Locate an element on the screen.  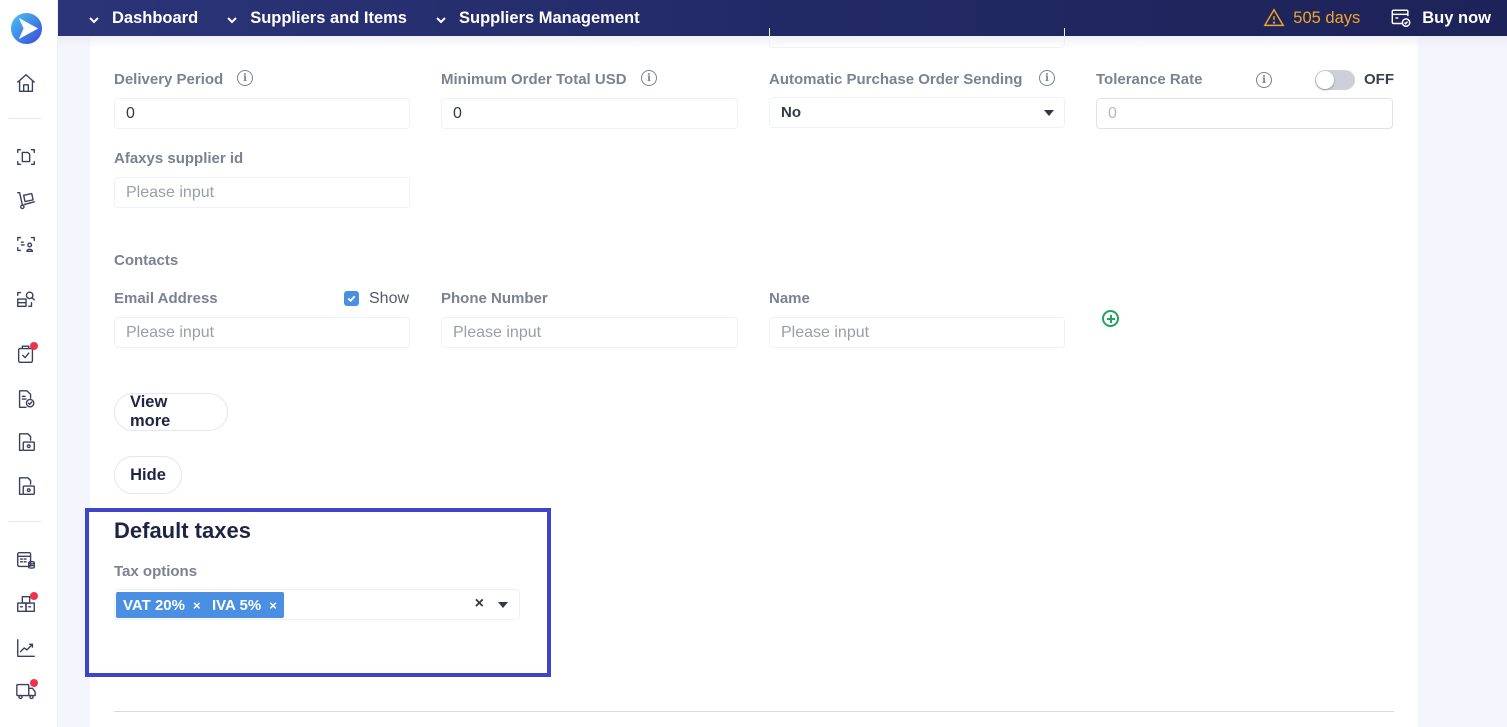
tax-tag-vat: VAT 20% × is located at coordinates (162, 605).